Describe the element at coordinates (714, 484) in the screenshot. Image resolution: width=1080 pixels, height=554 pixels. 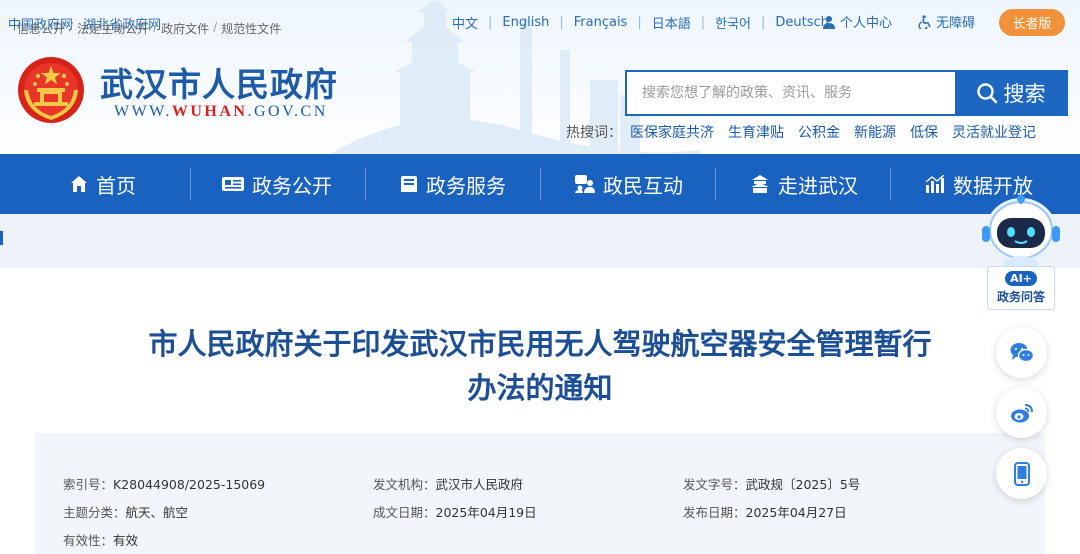
I see `meta-label: 发文字号：` at that location.